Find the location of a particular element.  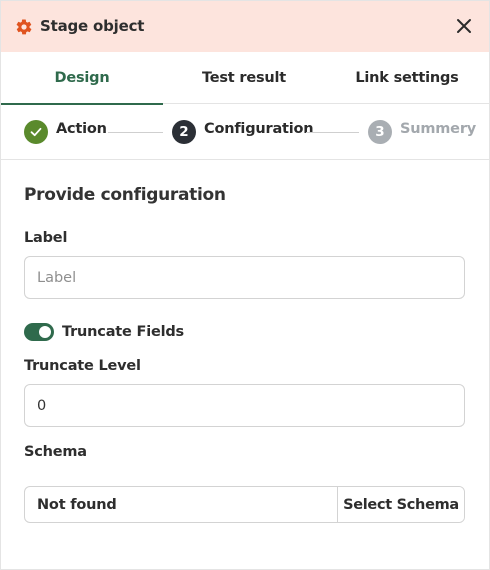

schema-selector: Not found Select Schema is located at coordinates (244, 504).